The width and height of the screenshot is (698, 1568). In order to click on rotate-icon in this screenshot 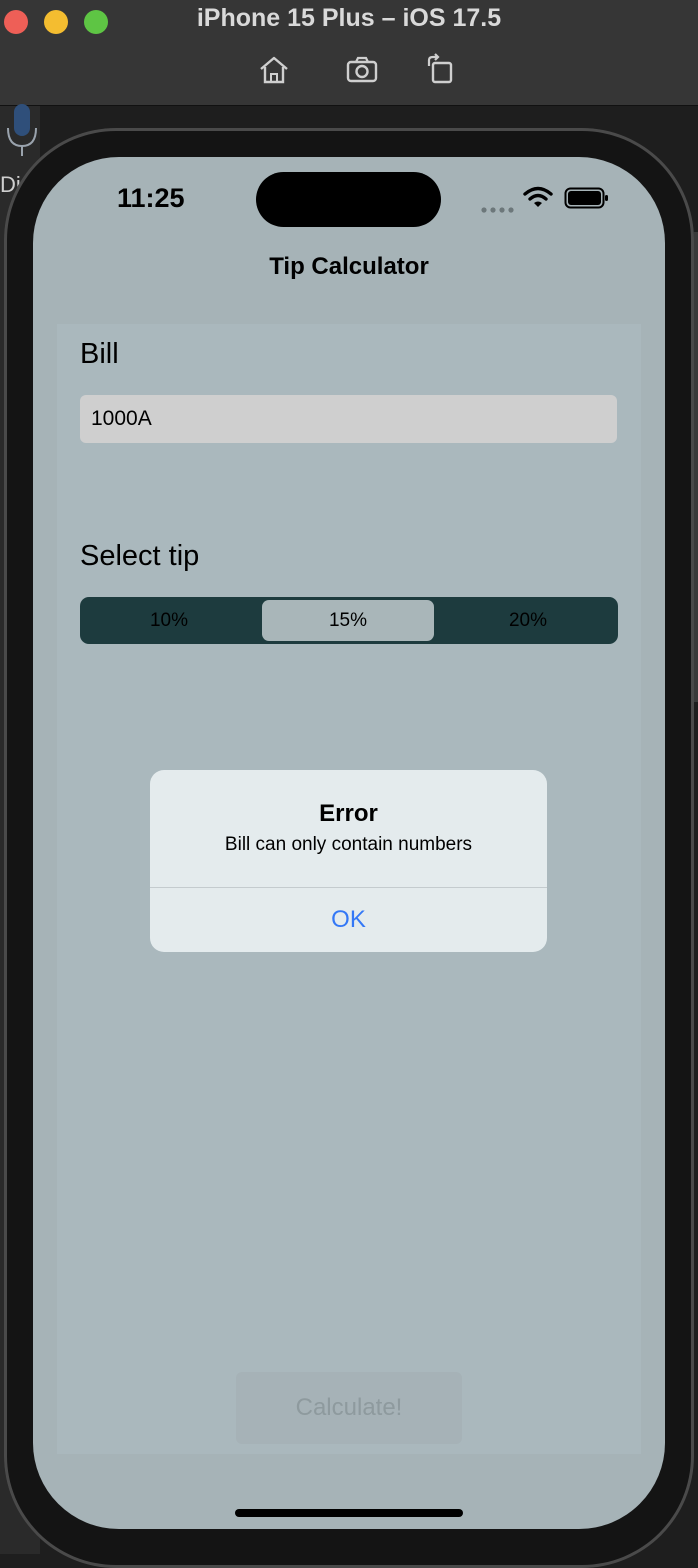, I will do `click(441, 70)`.